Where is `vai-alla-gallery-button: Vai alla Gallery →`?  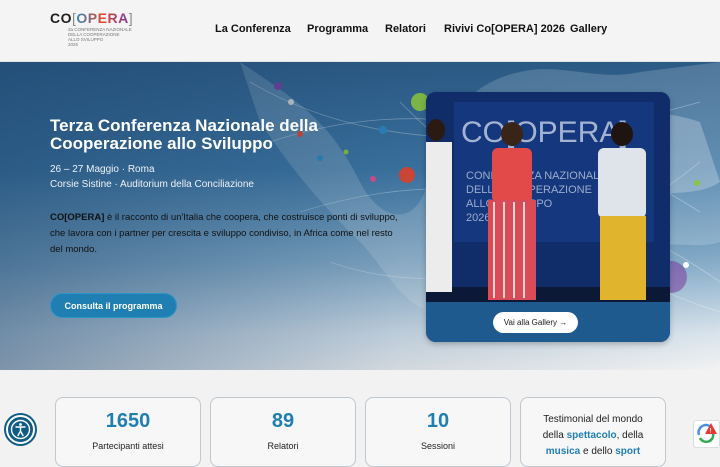 vai-alla-gallery-button: Vai alla Gallery → is located at coordinates (535, 322).